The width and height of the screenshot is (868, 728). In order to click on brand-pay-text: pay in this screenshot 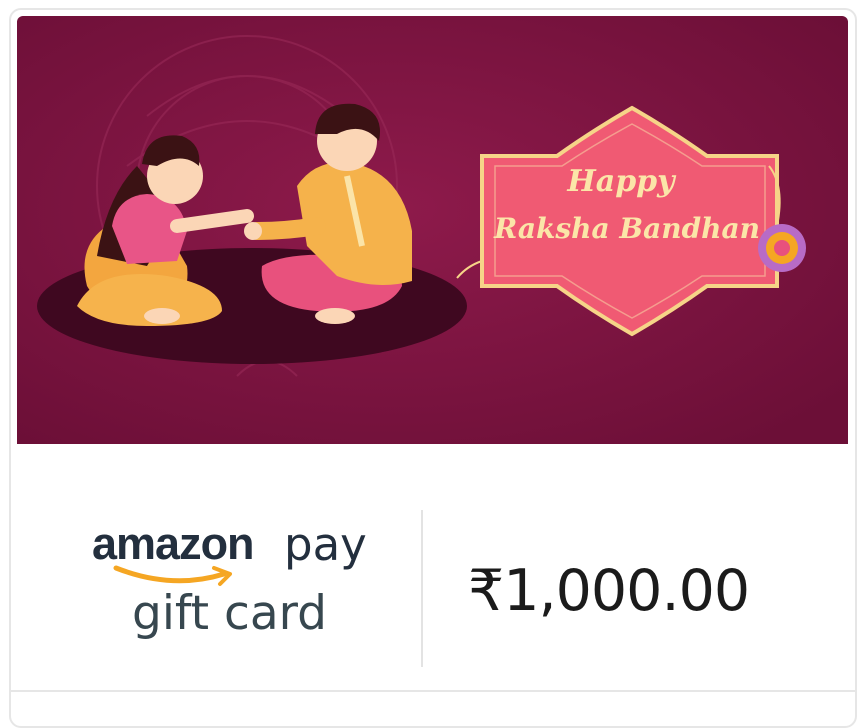, I will do `click(325, 544)`.